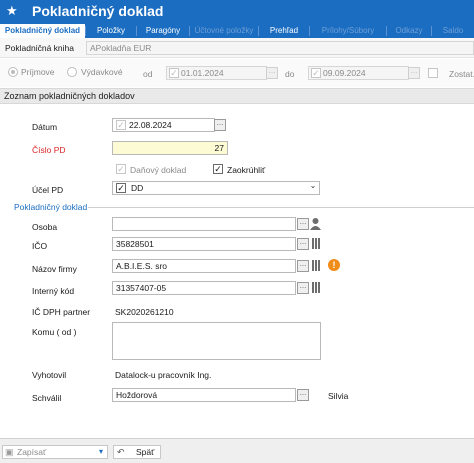 This screenshot has width=474, height=463. Describe the element at coordinates (54, 269) in the screenshot. I see `nazov-firmy-label: Názov firmy` at that location.